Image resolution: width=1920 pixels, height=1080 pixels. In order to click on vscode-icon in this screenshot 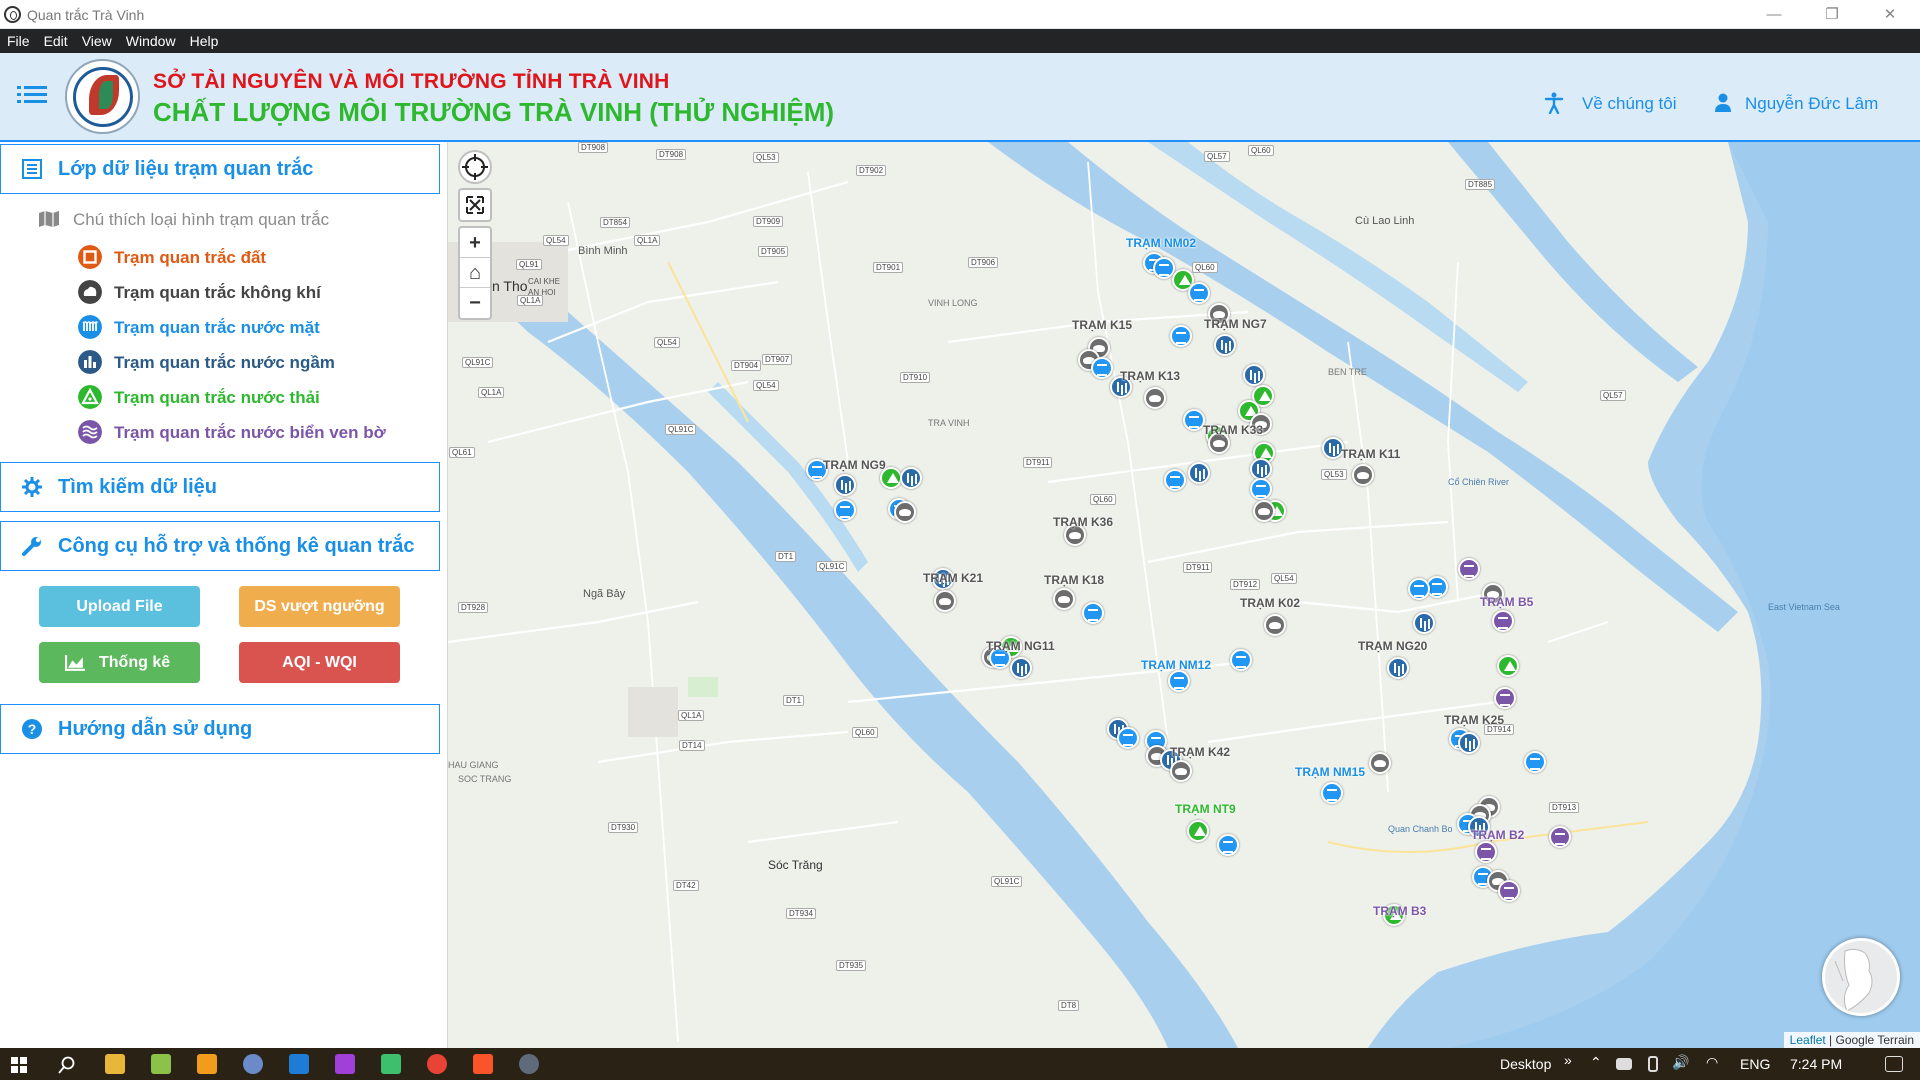, I will do `click(299, 1064)`.